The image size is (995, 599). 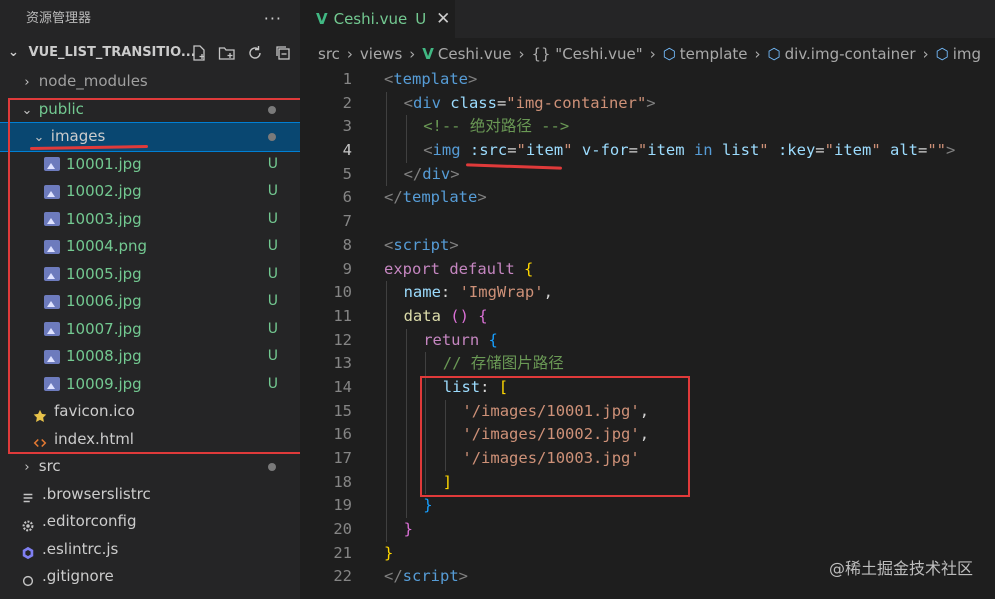 What do you see at coordinates (347, 126) in the screenshot?
I see `line-number: 3` at bounding box center [347, 126].